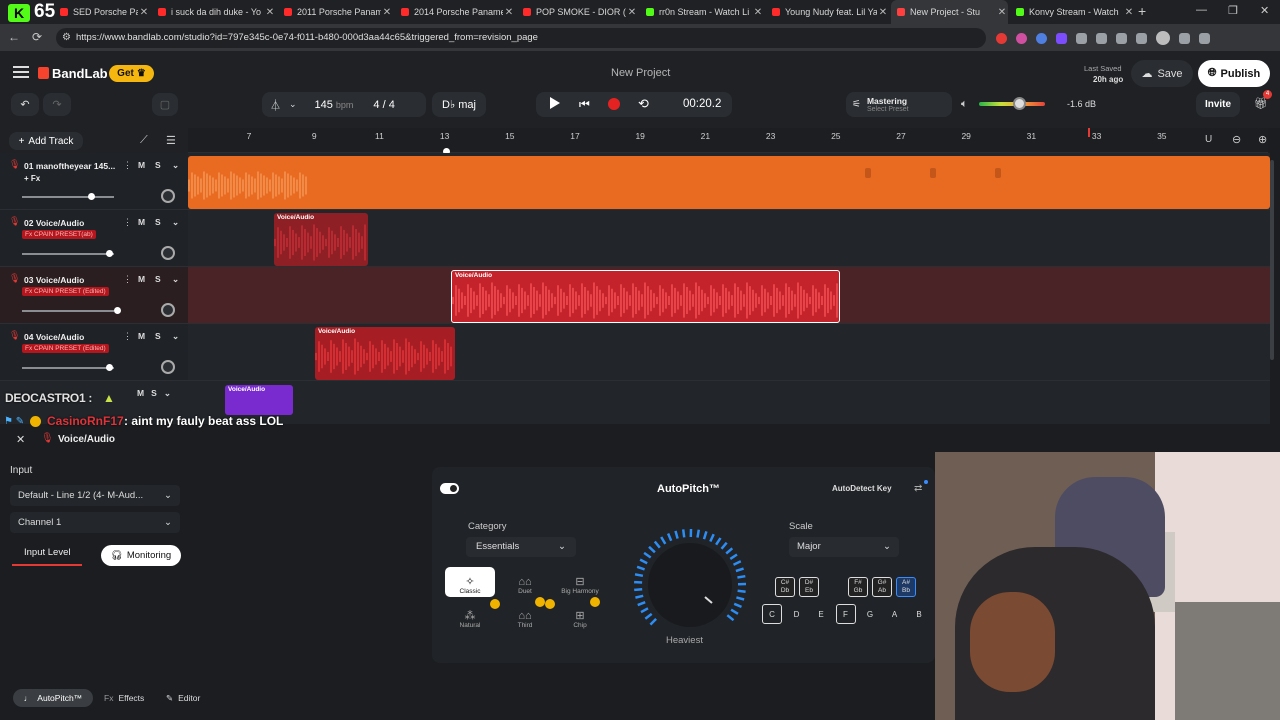  Describe the element at coordinates (14, 37) in the screenshot. I see `back-icon: ←` at that location.